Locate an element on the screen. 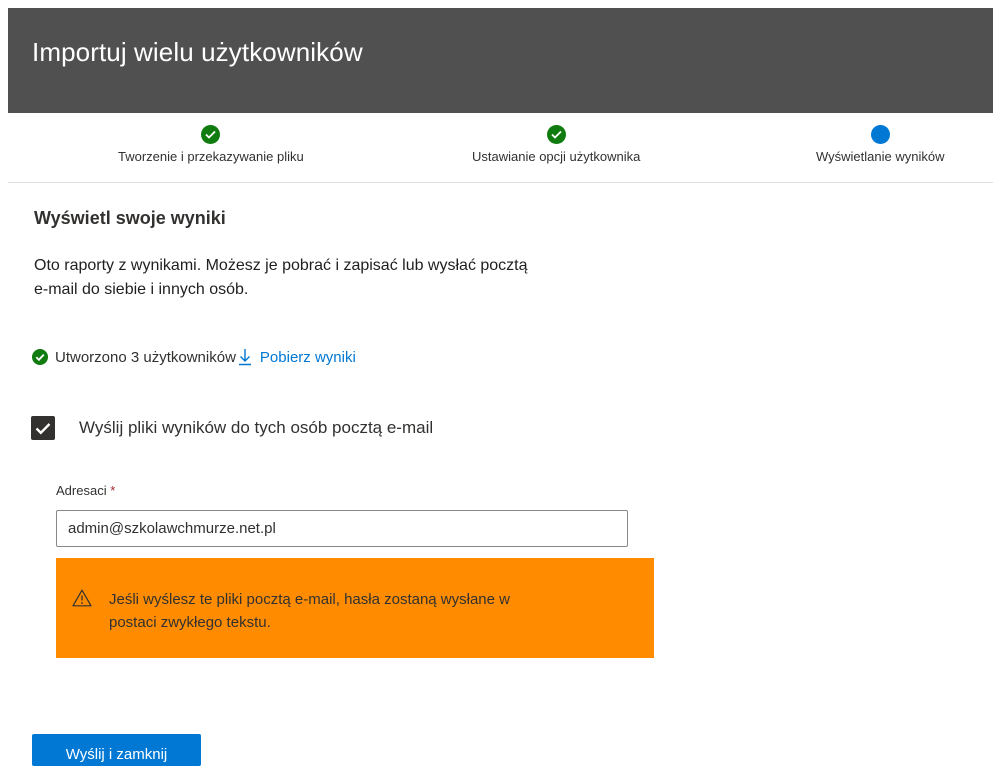  result-status-row: Utworzono 3 użytkowników Pobierz wyniki is located at coordinates (194, 357).